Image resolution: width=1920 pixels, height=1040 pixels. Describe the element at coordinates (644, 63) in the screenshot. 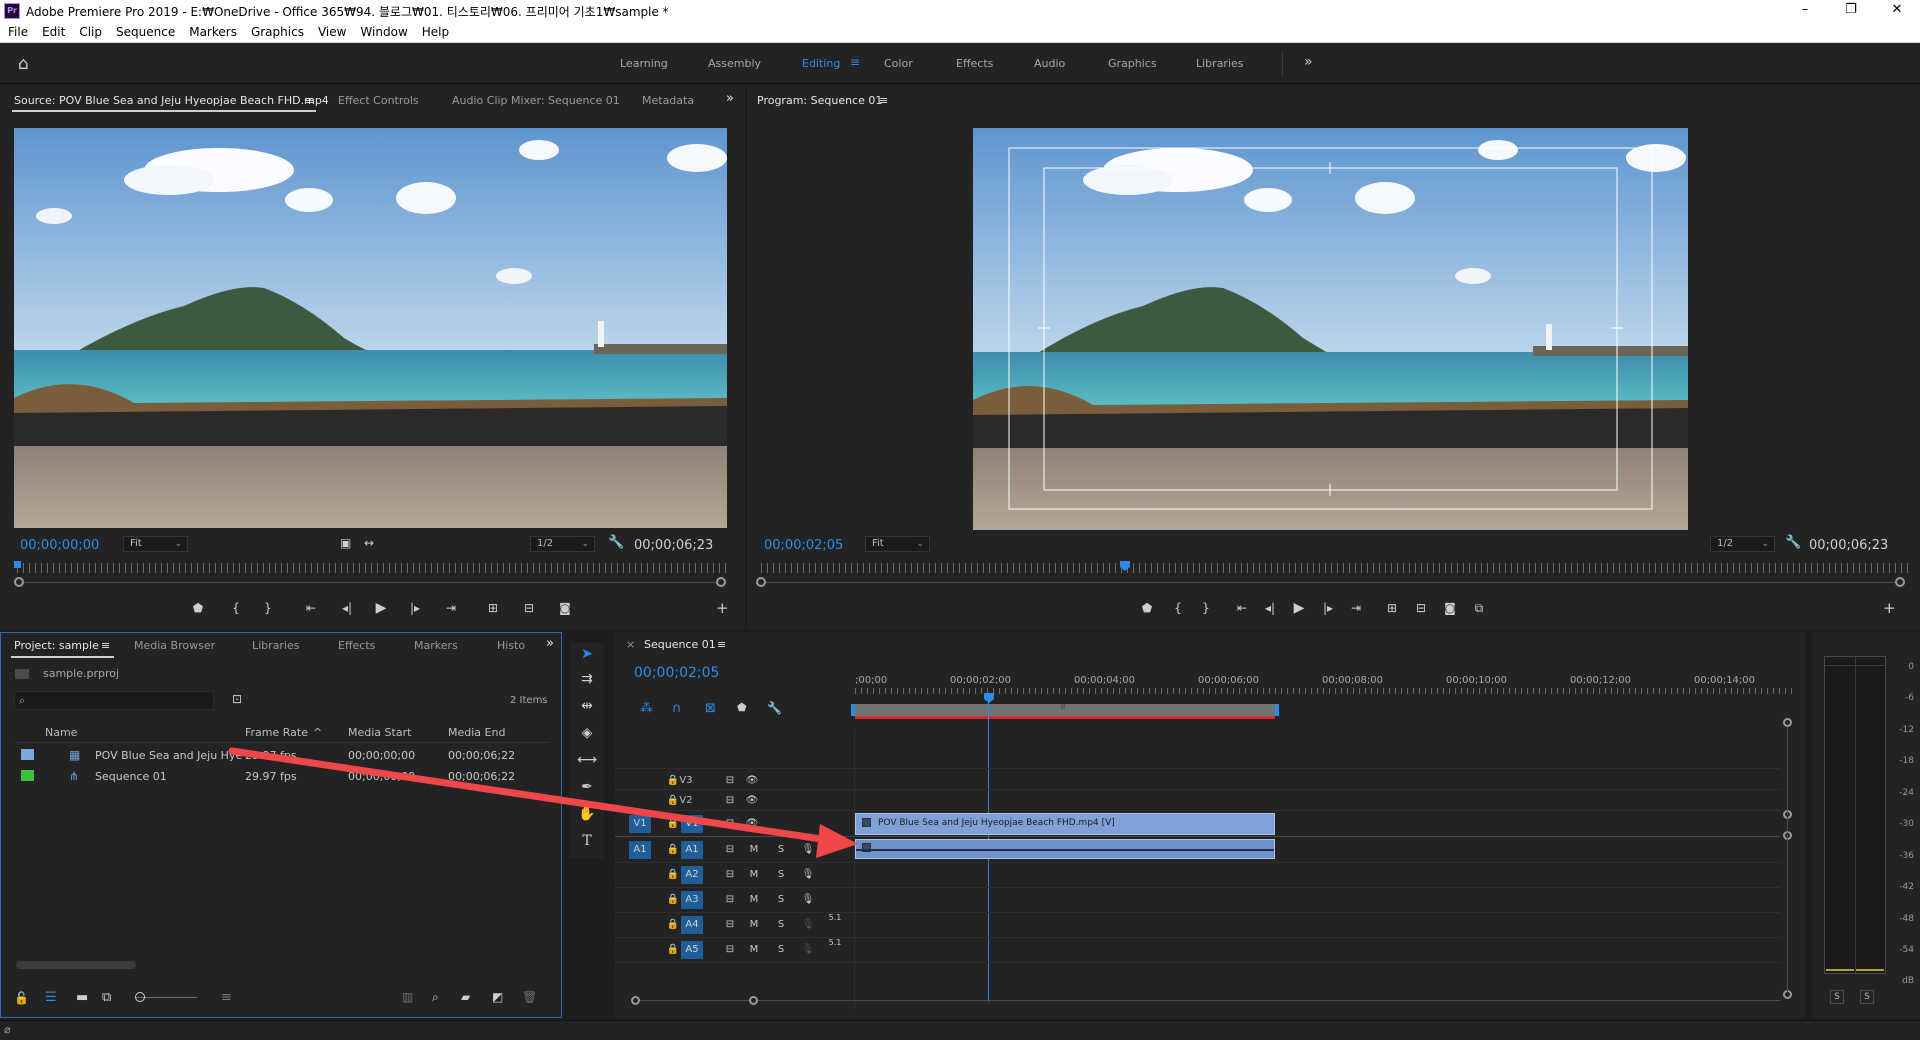

I see `workspace-learning: Learning` at that location.